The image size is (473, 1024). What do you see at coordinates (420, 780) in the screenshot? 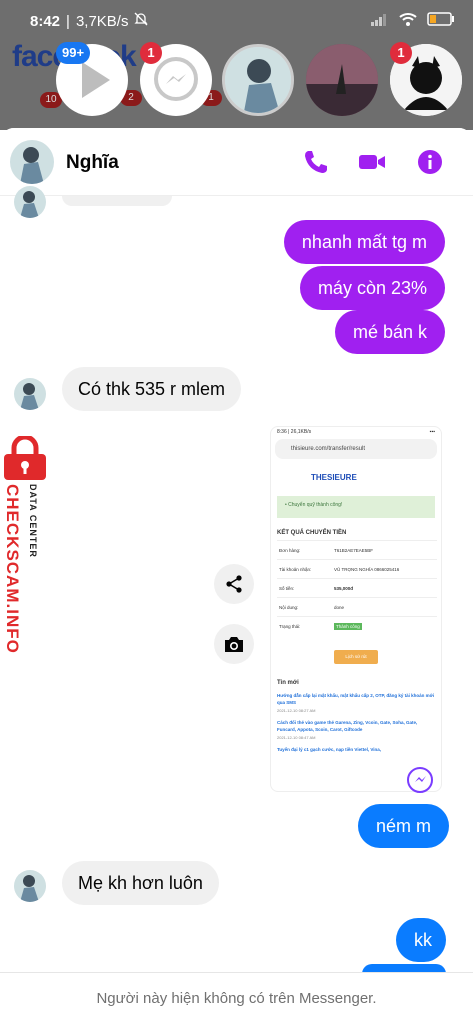
I see `messenger-mini-icon` at bounding box center [420, 780].